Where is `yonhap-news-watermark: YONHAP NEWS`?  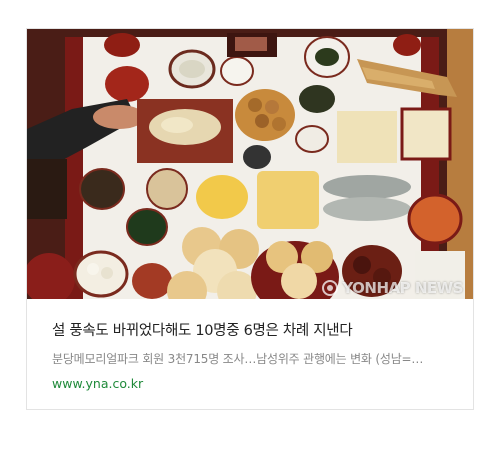 yonhap-news-watermark: YONHAP NEWS is located at coordinates (392, 288).